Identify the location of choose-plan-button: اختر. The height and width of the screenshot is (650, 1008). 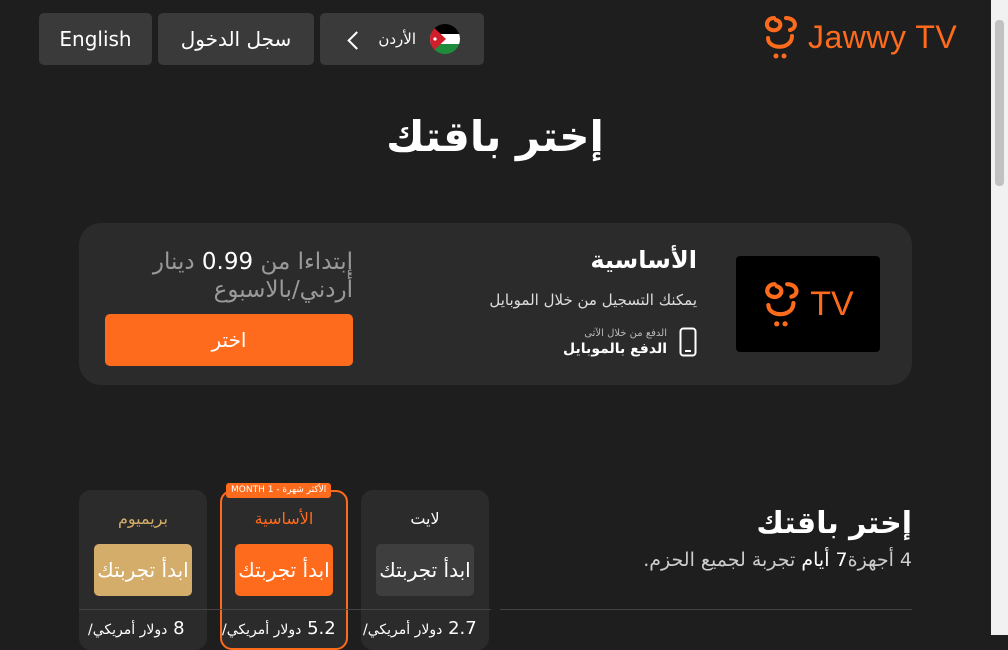
(229, 340).